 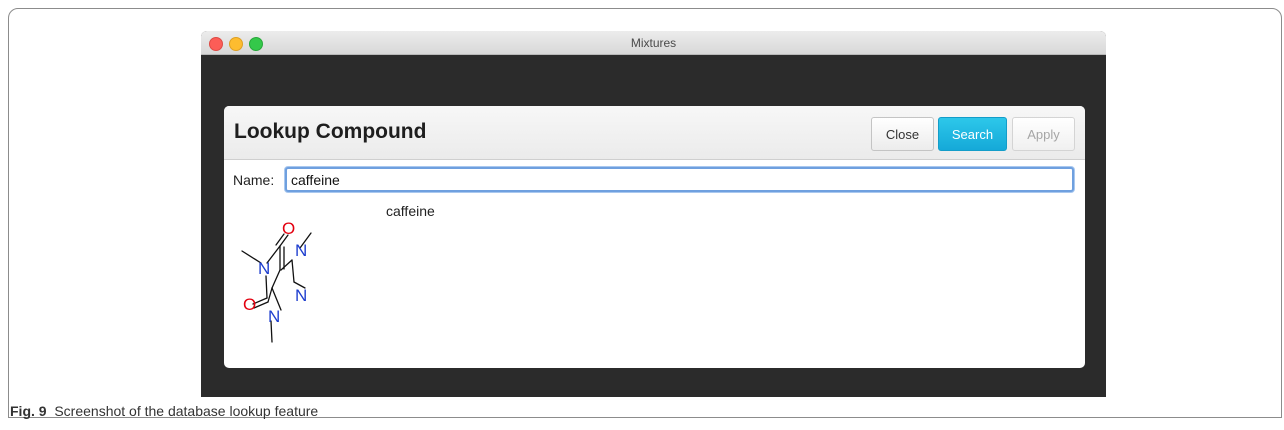 I want to click on name-label: Name:, so click(x=254, y=180).